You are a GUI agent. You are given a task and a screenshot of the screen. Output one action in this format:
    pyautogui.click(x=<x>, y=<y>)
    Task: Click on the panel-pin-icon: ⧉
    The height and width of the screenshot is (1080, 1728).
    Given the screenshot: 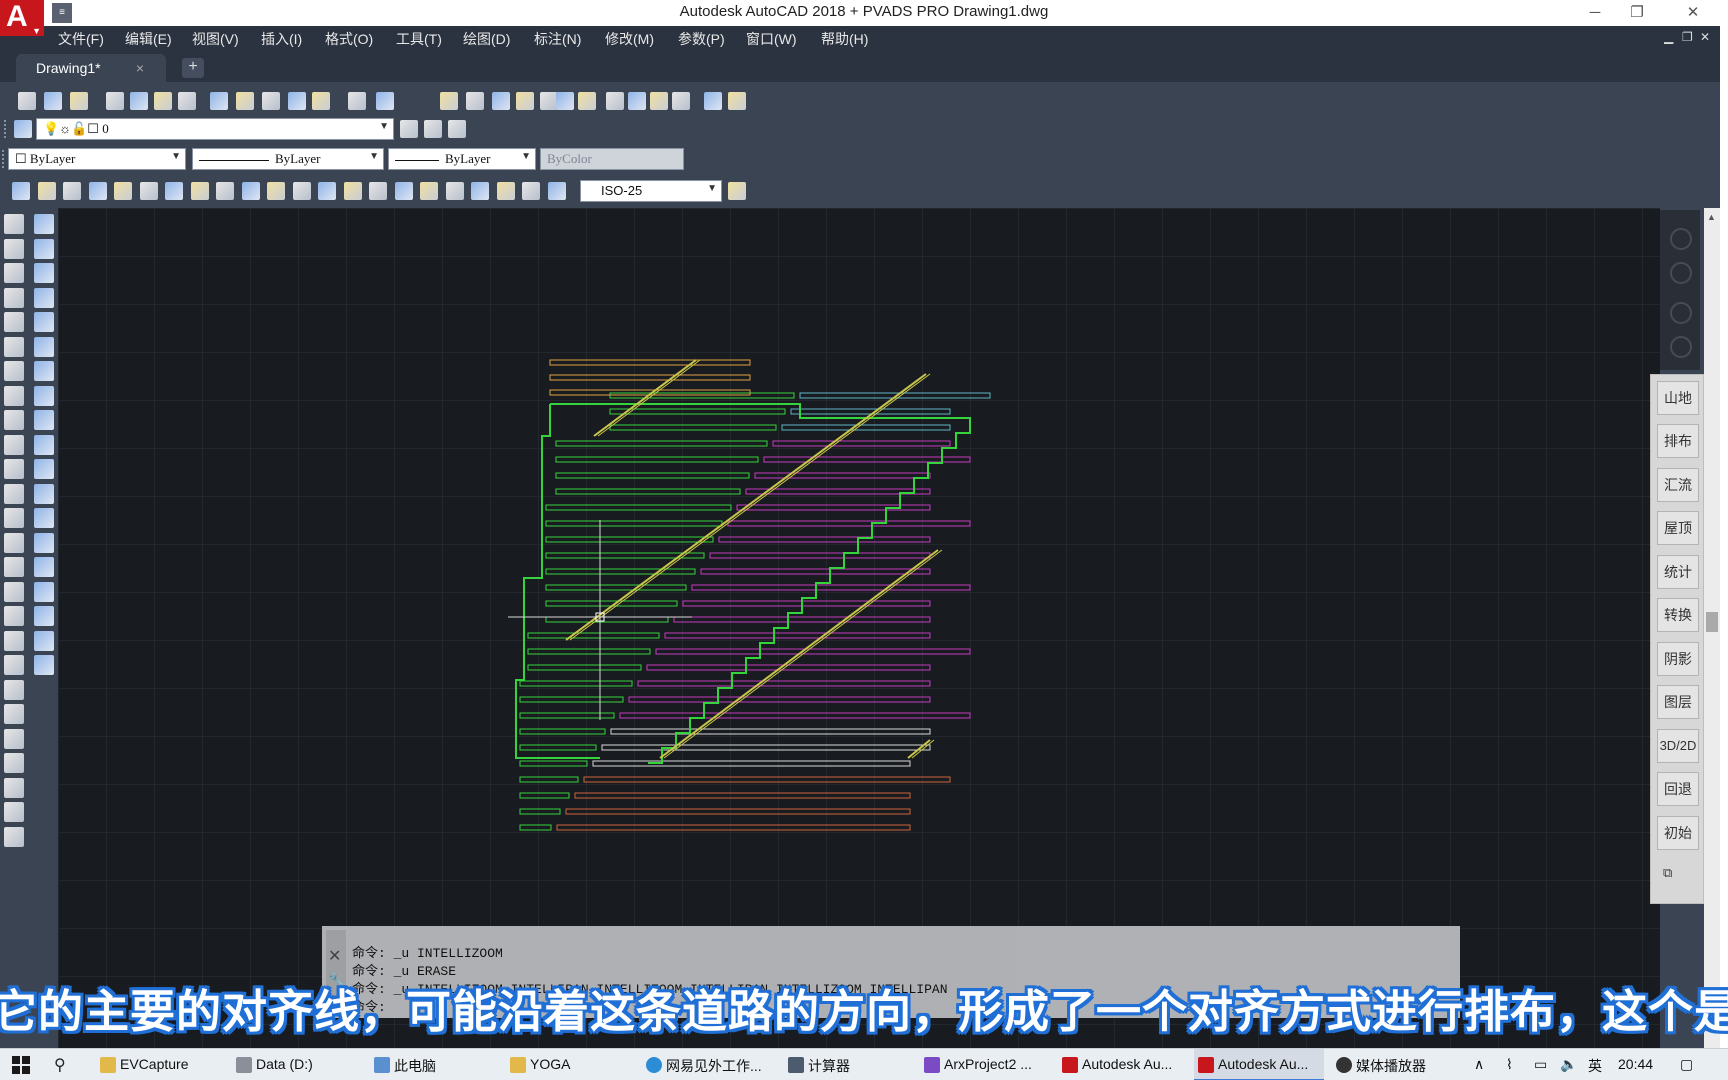 What is the action you would take?
    pyautogui.click(x=1667, y=873)
    